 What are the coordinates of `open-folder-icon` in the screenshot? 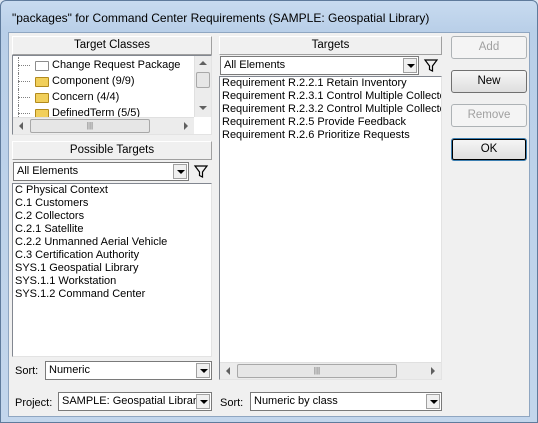 It's located at (42, 66).